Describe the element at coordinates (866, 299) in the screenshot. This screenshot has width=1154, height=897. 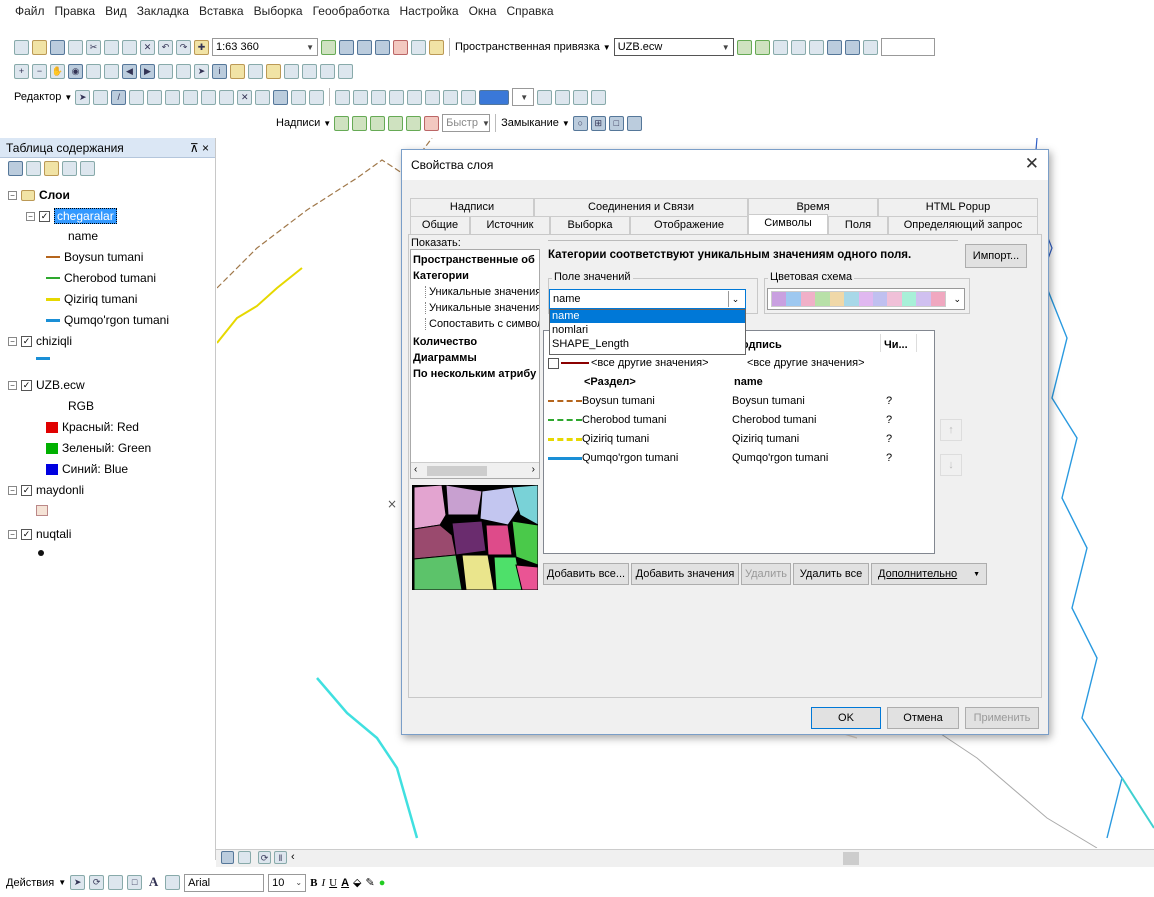
I see `color-scheme-select: ⌄` at that location.